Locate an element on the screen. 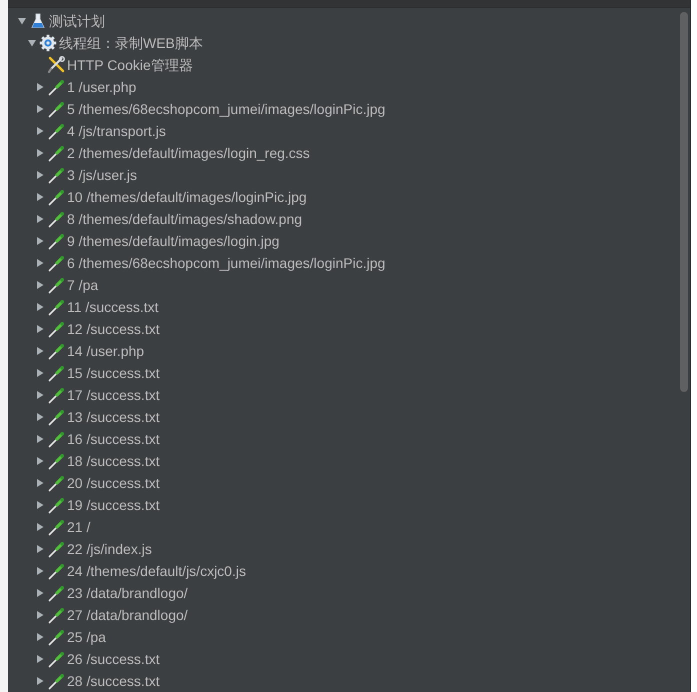  tree-item-label: 7 /pa is located at coordinates (82, 285).